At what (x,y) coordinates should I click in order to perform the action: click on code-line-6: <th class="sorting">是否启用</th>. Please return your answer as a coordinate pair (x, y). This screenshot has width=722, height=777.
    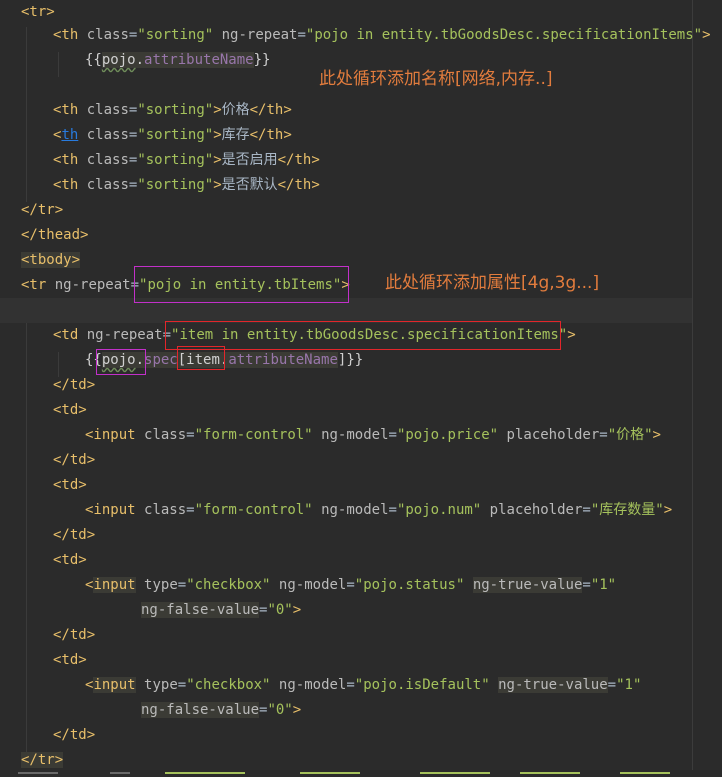
    Looking at the image, I should click on (186, 160).